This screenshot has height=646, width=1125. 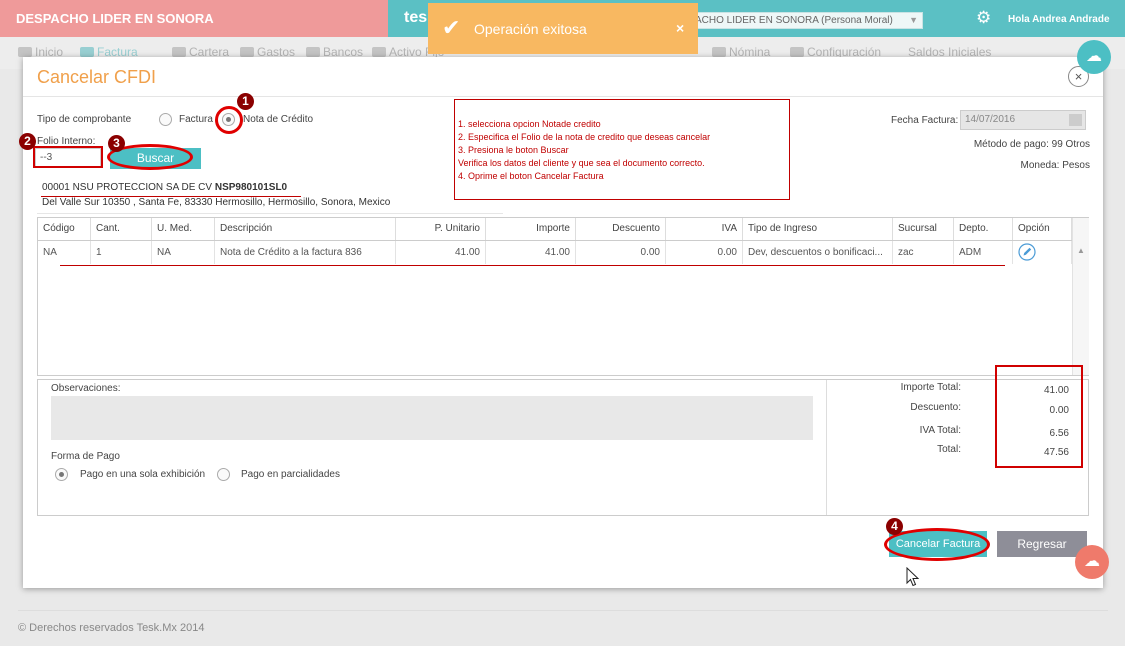 I want to click on column-header: Opción, so click(x=1042, y=229).